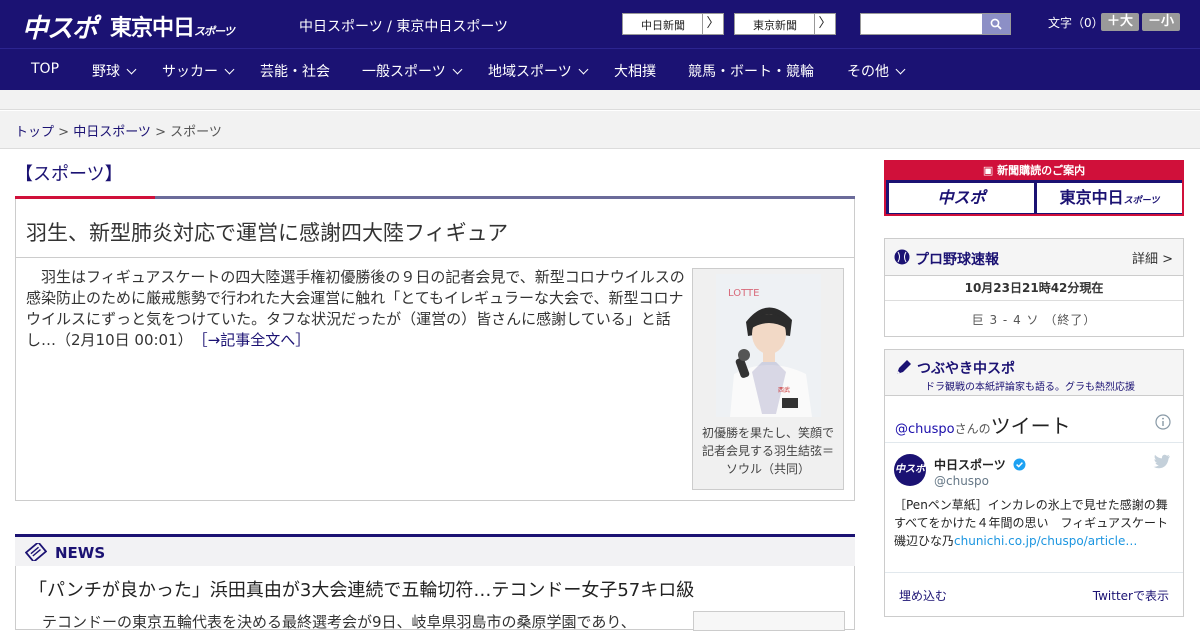 The height and width of the screenshot is (632, 1200). I want to click on twitter-handle-link: @chuspo, so click(925, 429).